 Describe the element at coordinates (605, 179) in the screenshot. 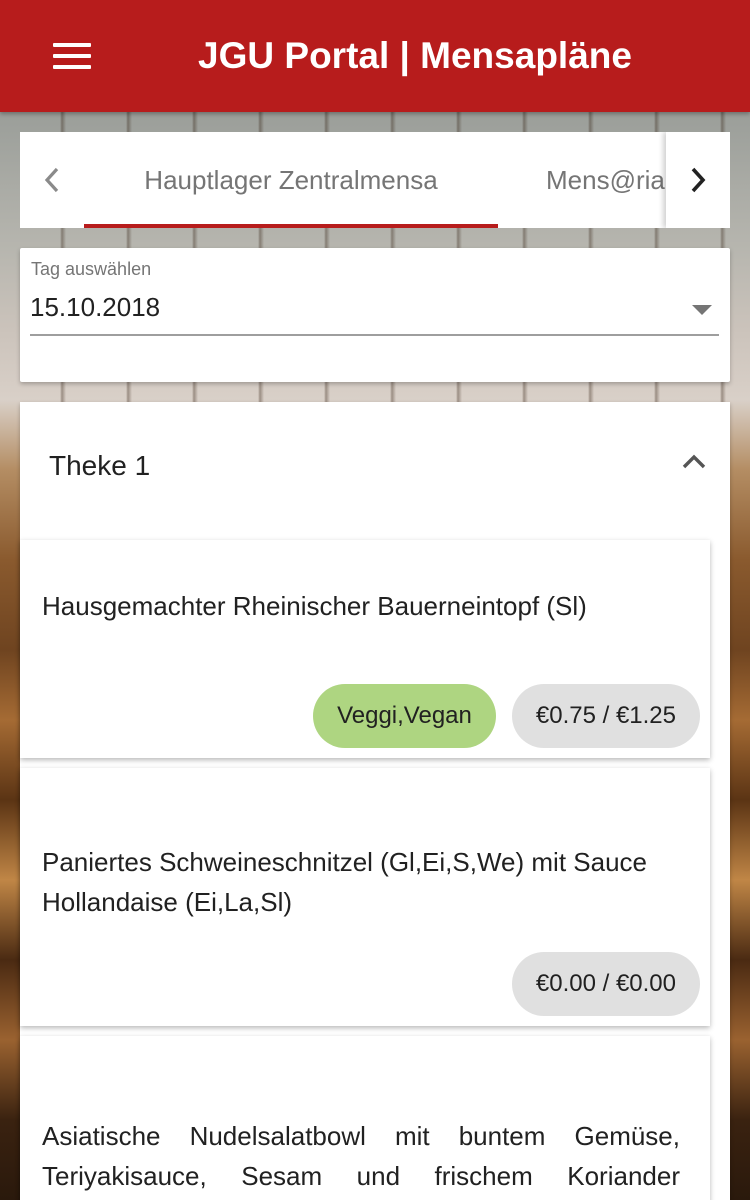

I see `tab-label: Mens@ria` at that location.